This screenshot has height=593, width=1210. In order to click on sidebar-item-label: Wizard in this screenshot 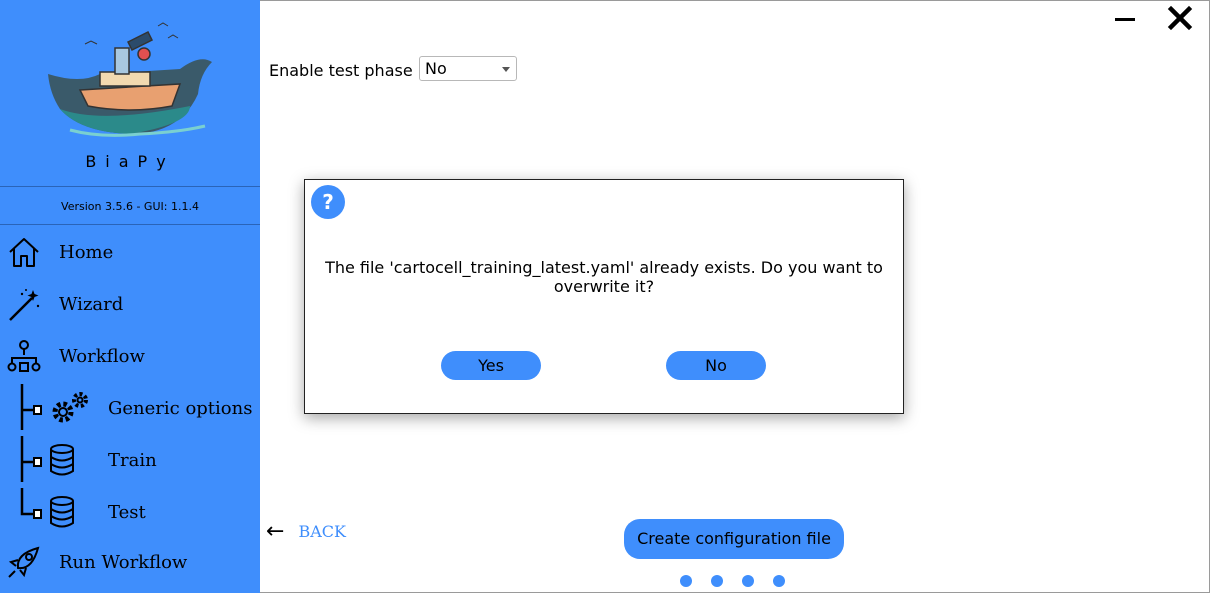, I will do `click(91, 304)`.